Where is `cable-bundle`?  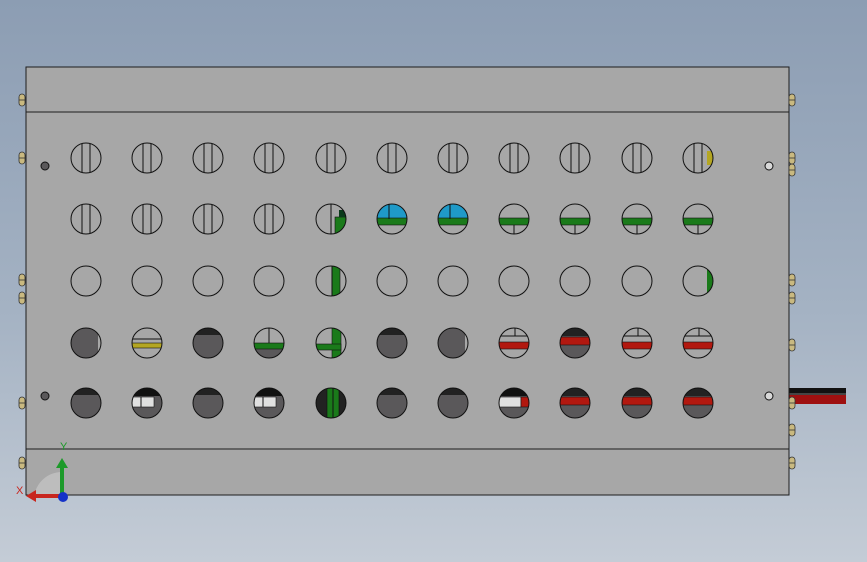 cable-bundle is located at coordinates (817, 396).